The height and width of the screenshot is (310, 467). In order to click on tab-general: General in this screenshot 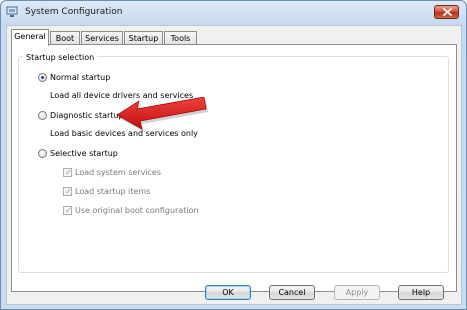, I will do `click(30, 37)`.